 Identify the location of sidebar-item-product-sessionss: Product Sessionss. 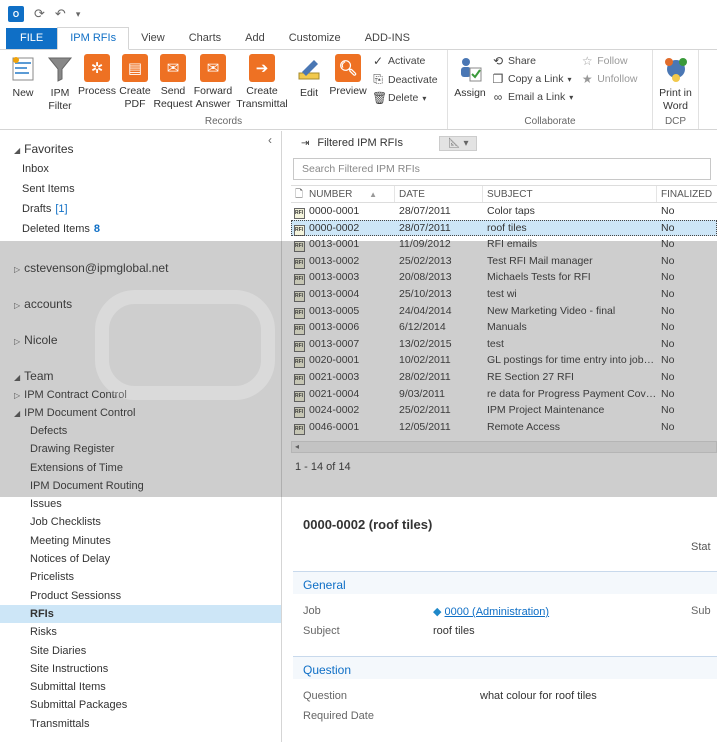
(140, 596).